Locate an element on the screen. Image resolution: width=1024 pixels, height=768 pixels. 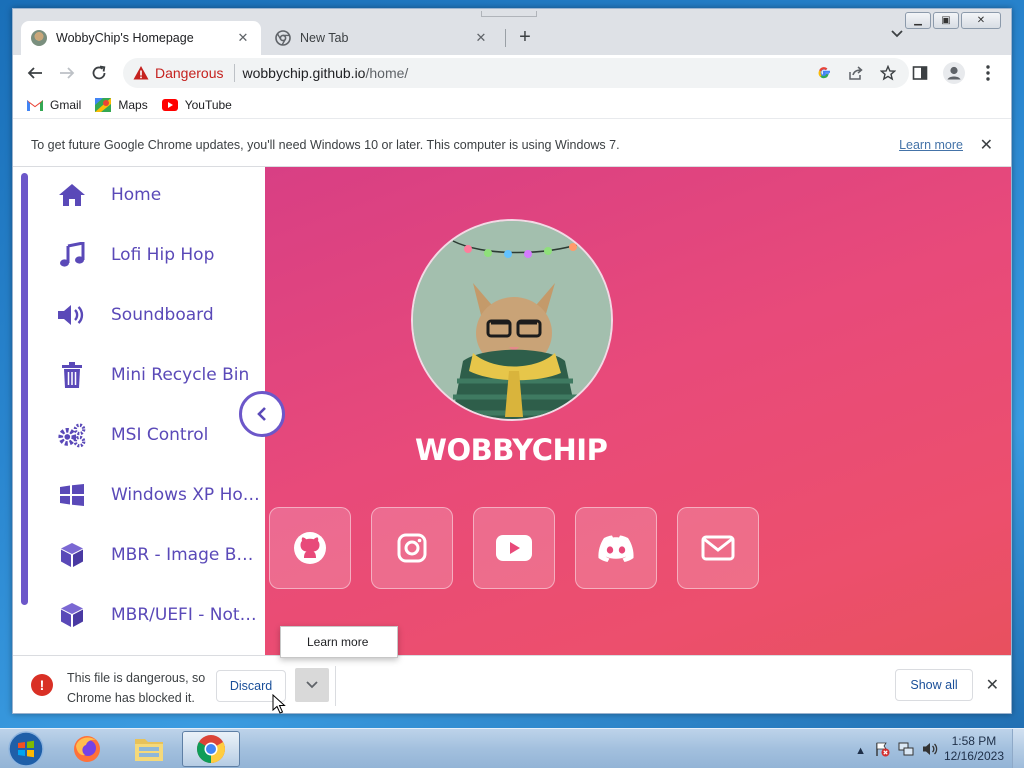
network-icon is located at coordinates (906, 750).